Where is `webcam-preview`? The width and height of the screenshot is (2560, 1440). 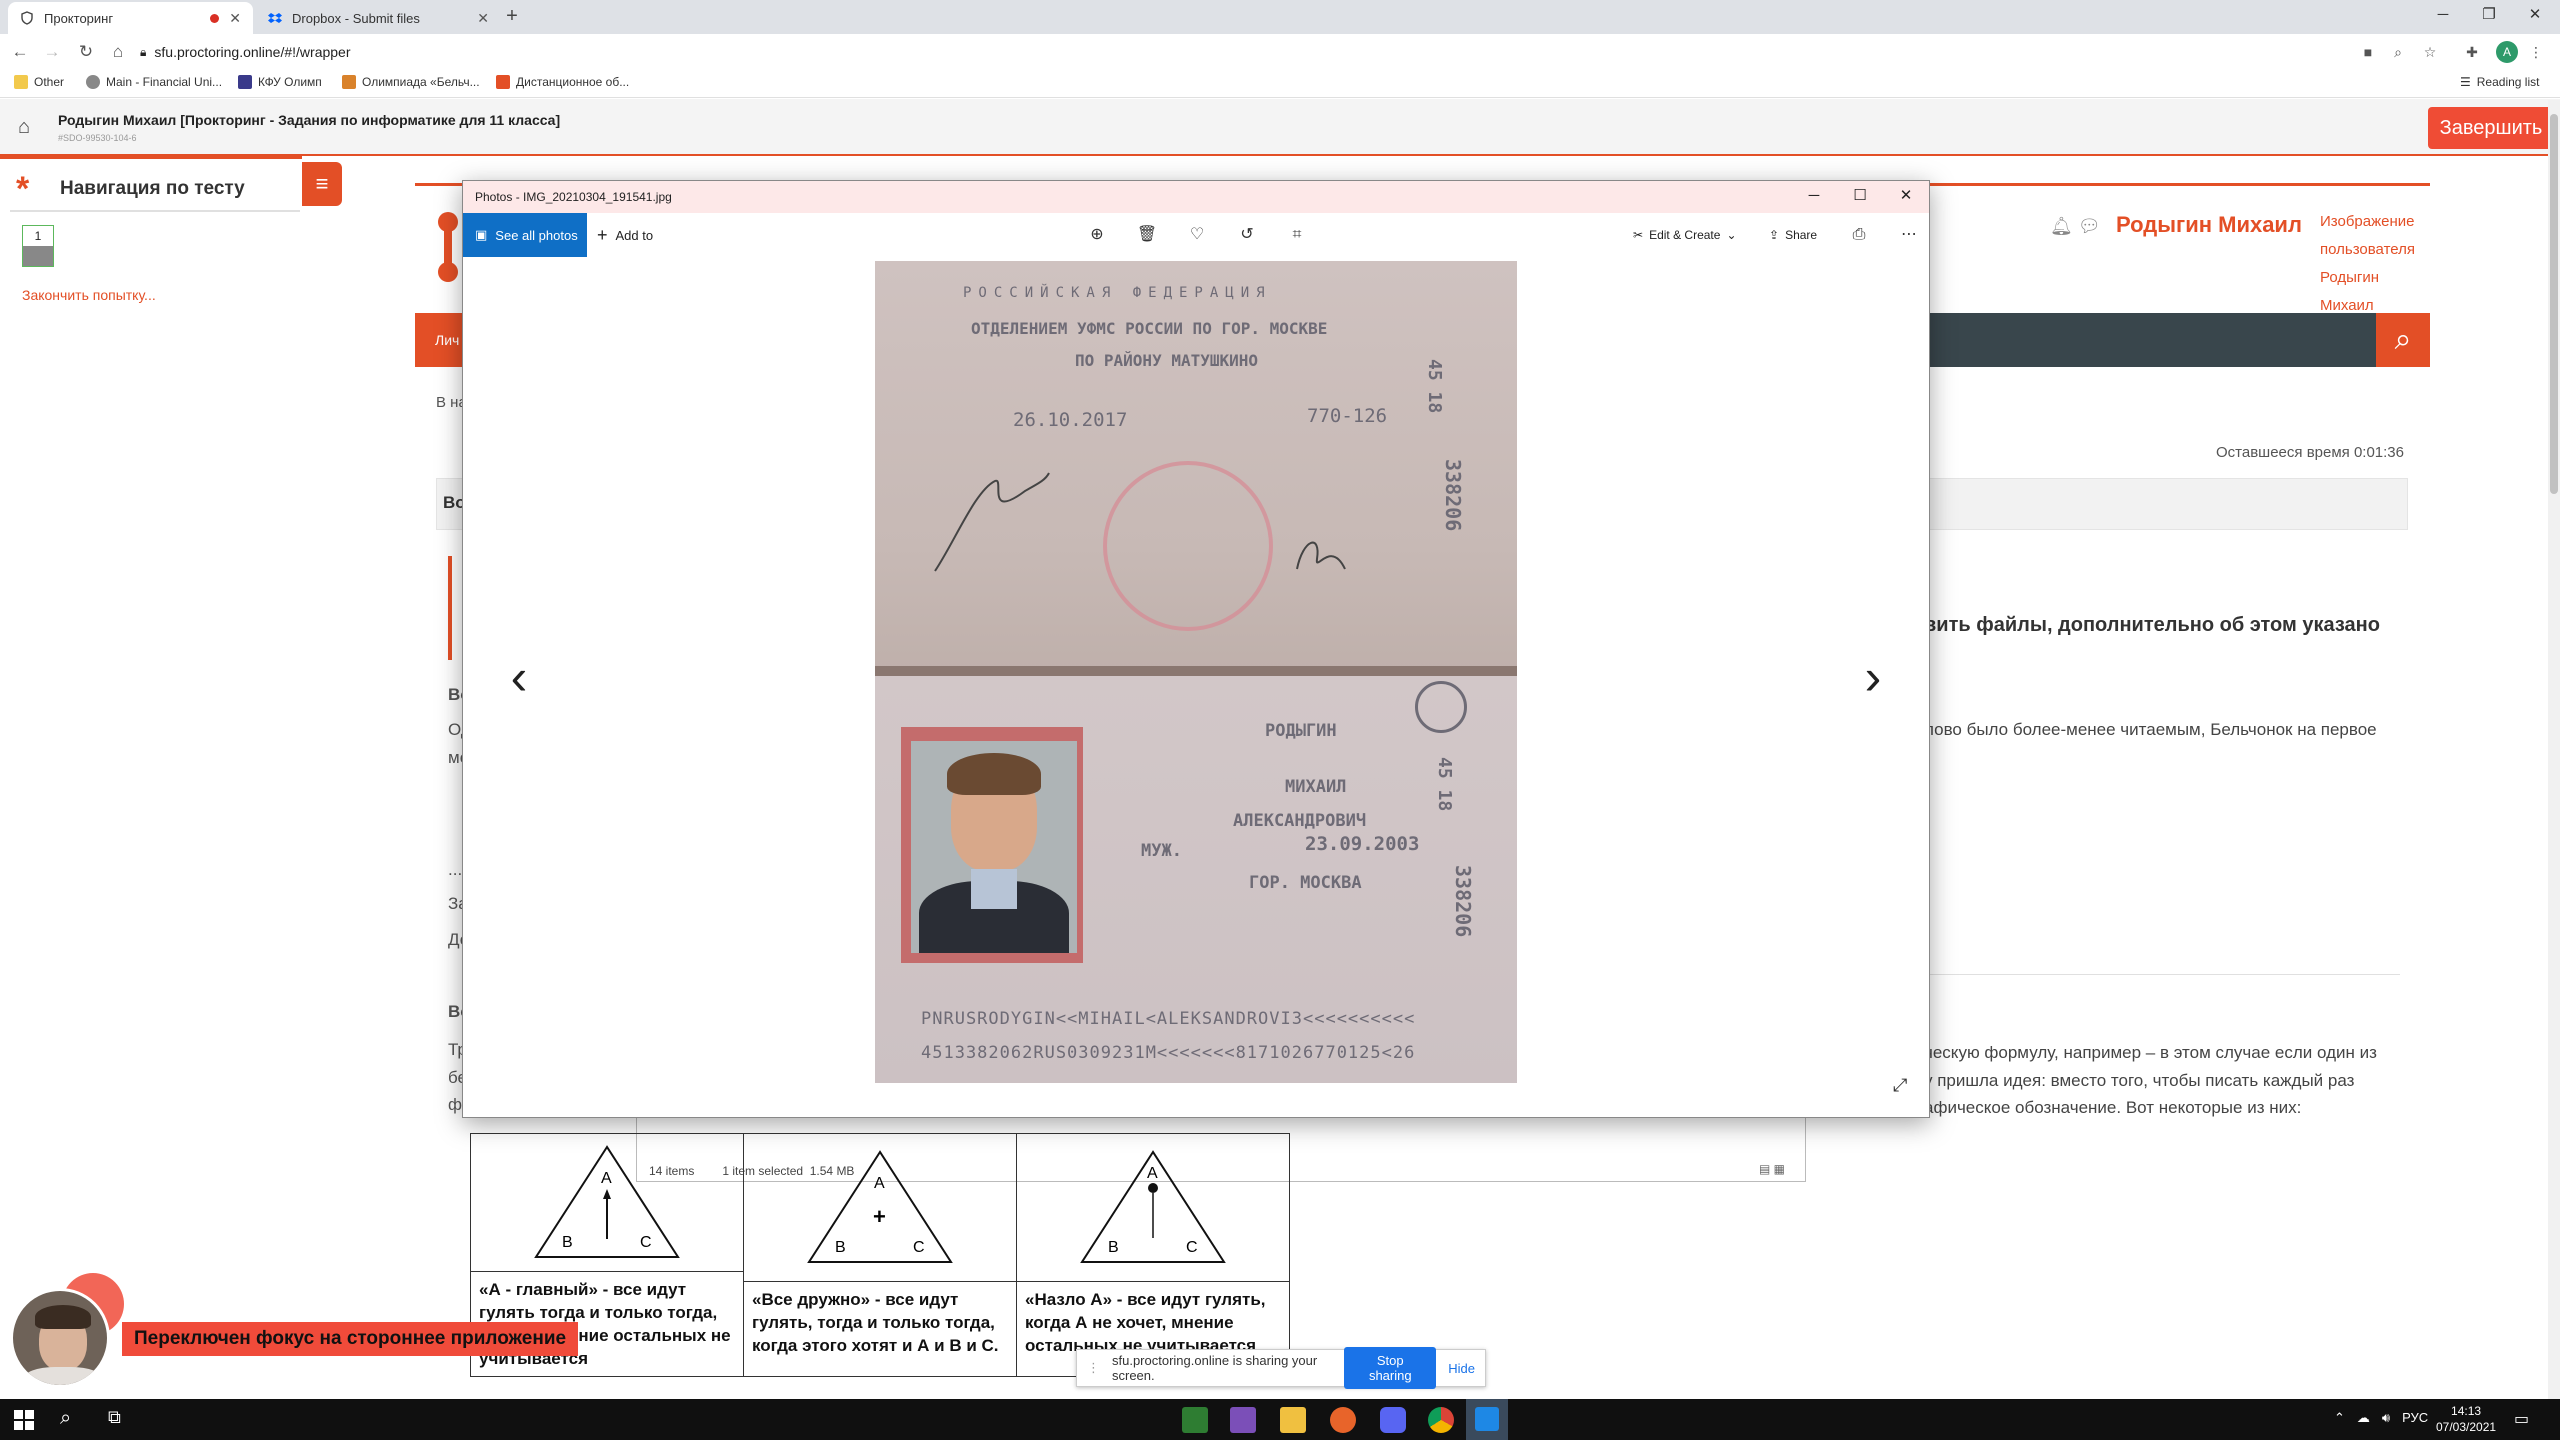
webcam-preview is located at coordinates (60, 1338).